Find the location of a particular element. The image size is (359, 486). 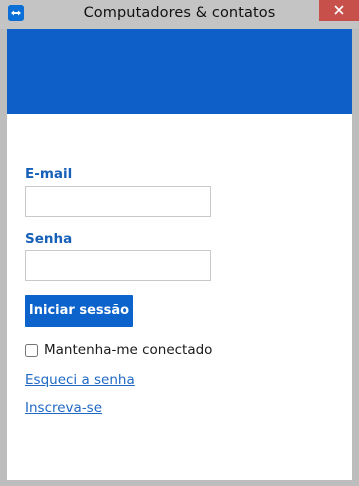

remember-me: Mantenha-me conectado is located at coordinates (118, 350).